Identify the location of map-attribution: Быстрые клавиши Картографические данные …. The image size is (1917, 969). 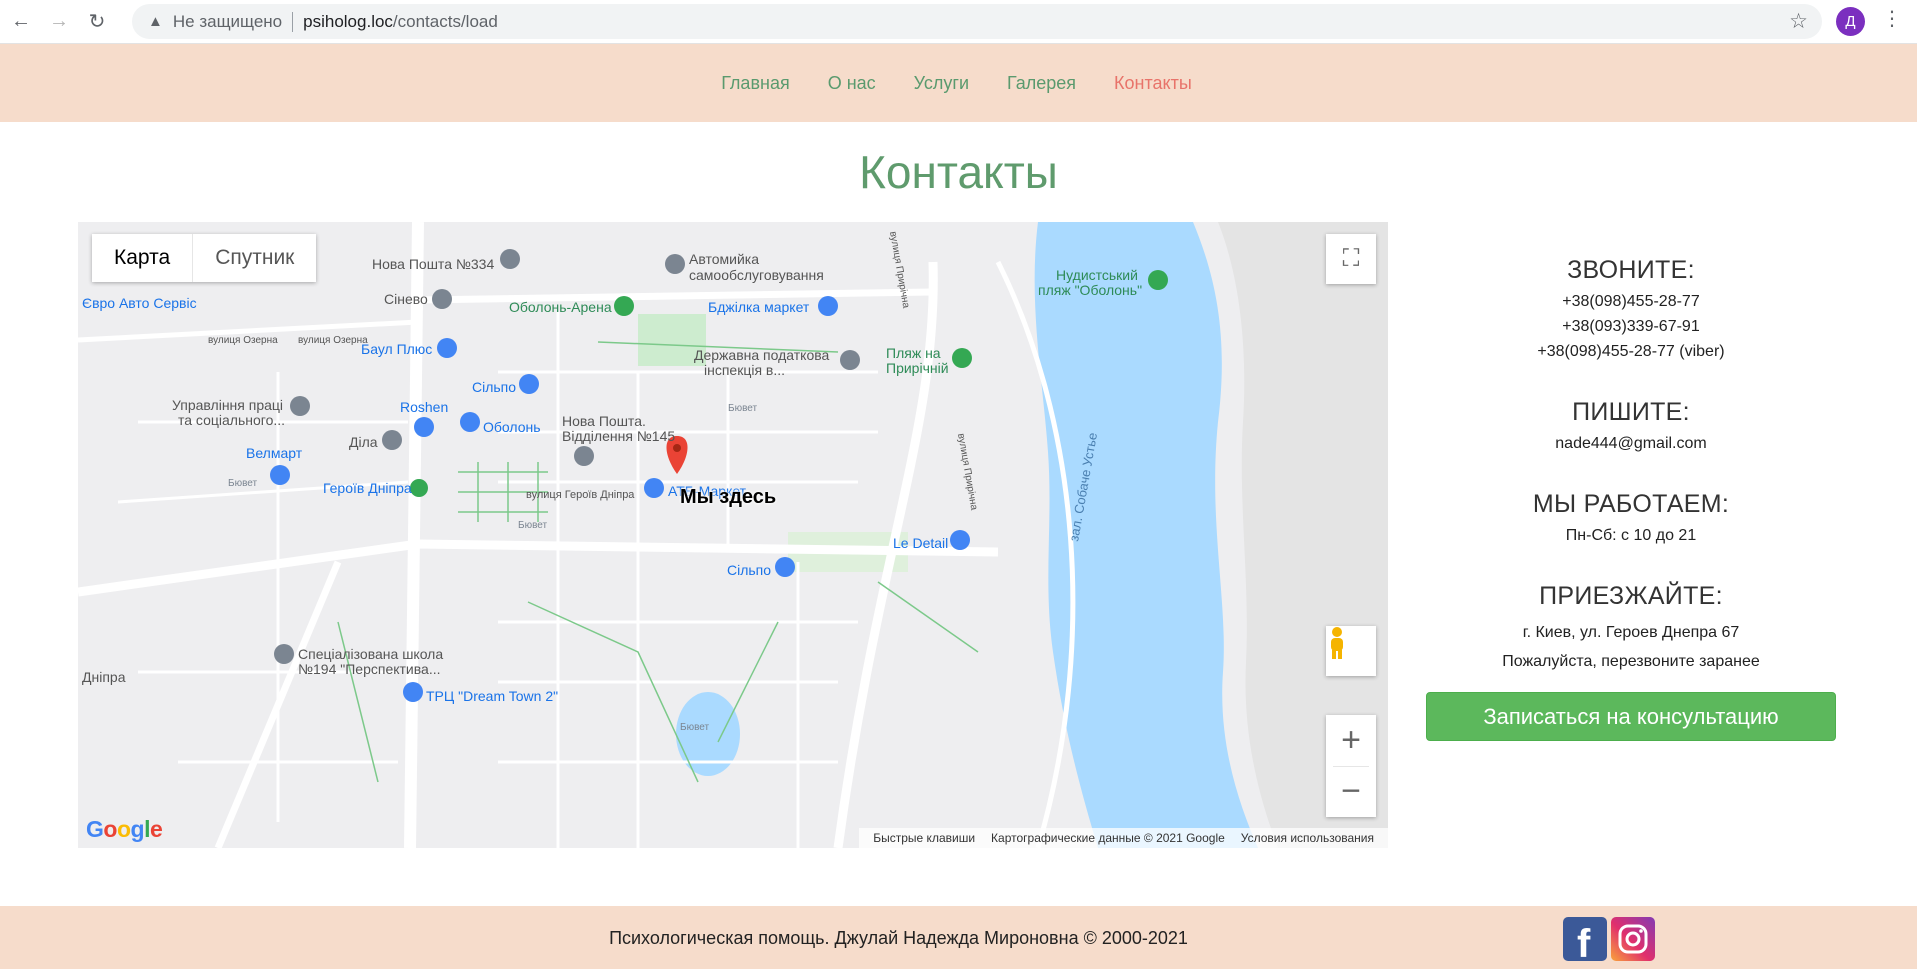
(1123, 838).